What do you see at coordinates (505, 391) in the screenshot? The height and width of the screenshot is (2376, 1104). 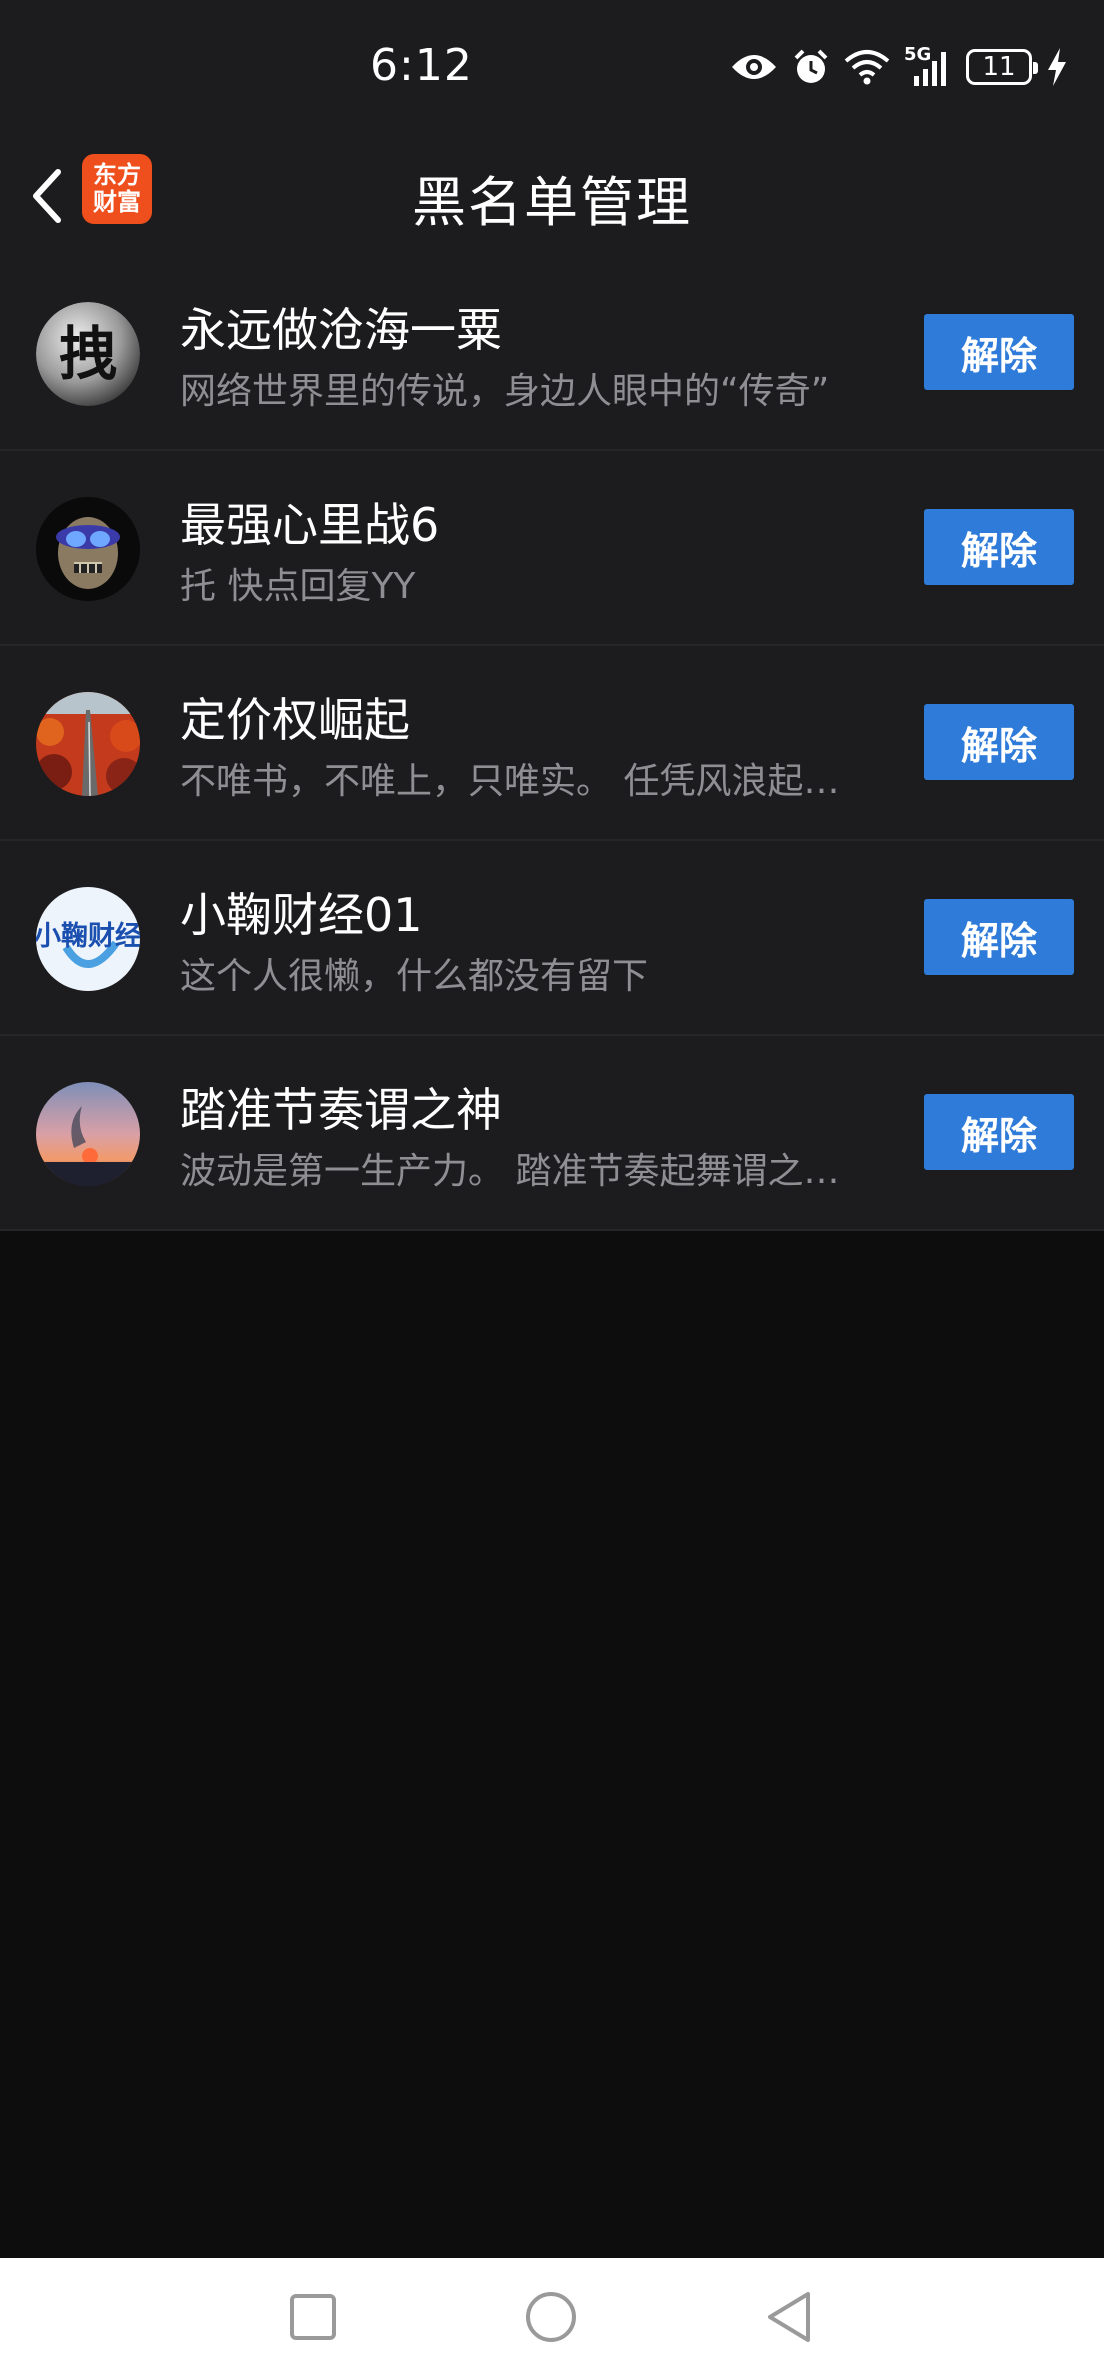 I see `user-signature: 网络世界里的传说，身边人眼中的“传奇”` at bounding box center [505, 391].